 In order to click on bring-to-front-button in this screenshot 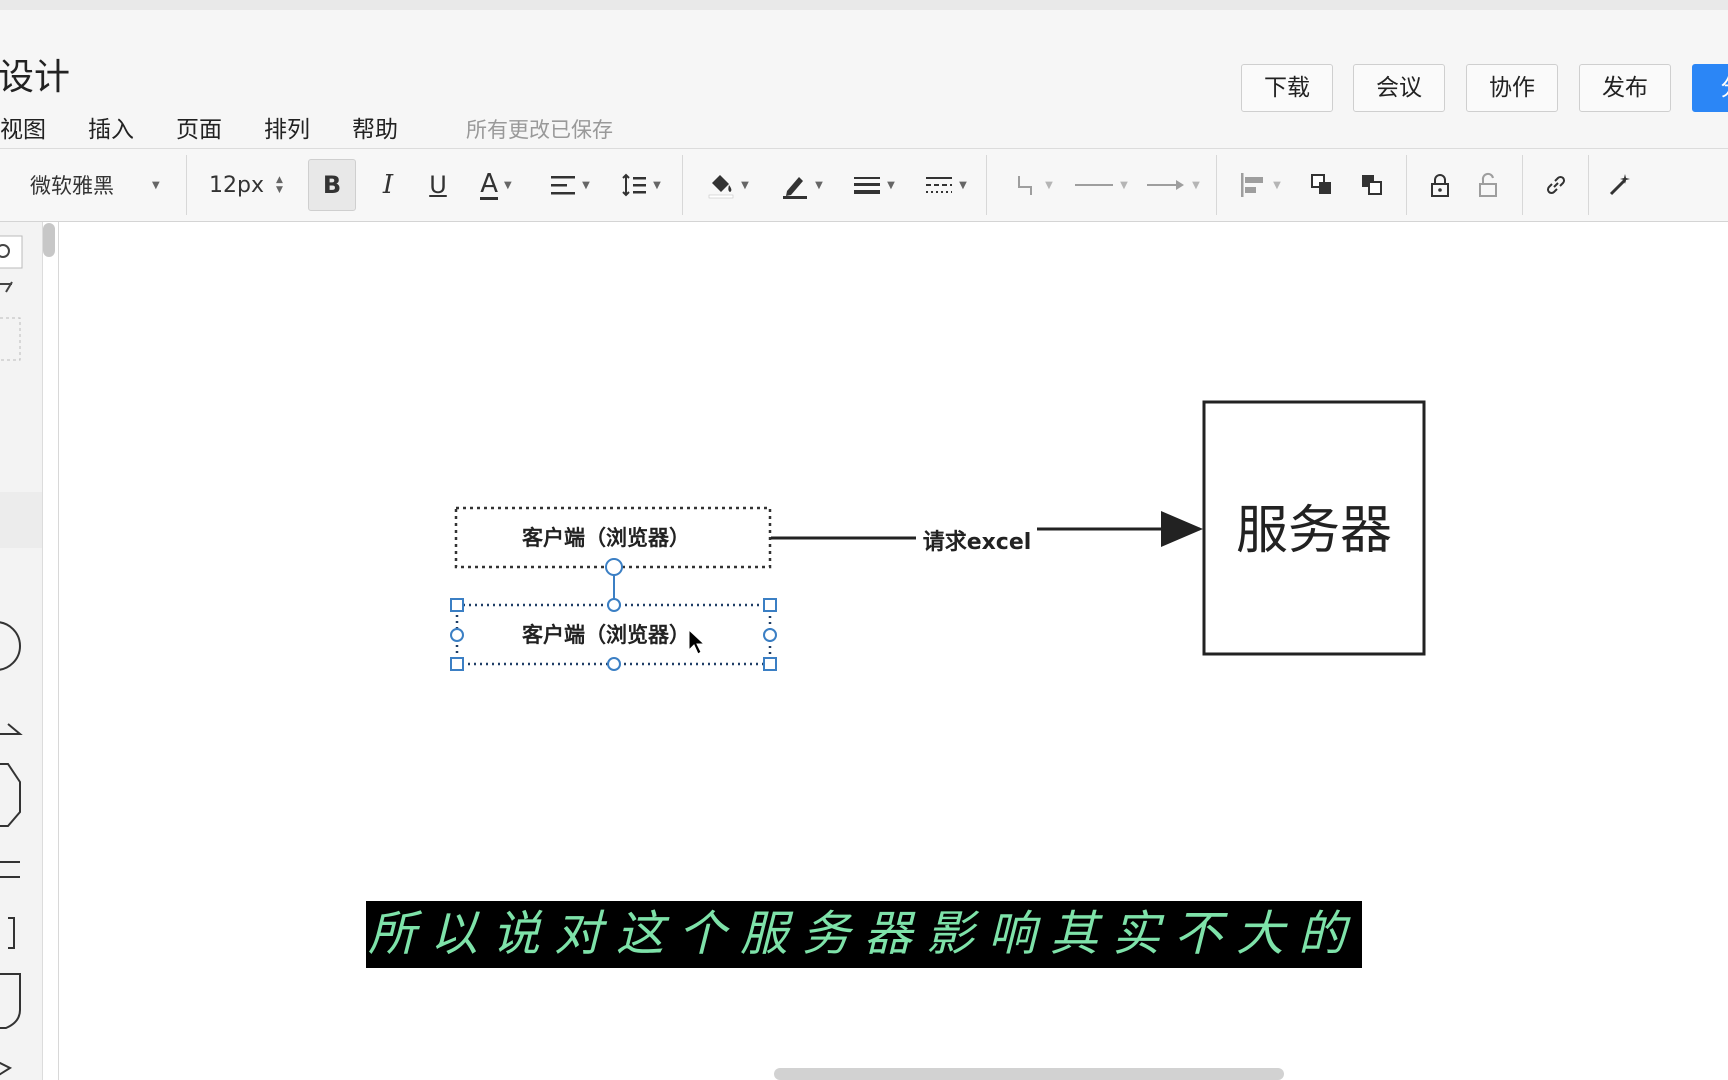, I will do `click(1322, 185)`.